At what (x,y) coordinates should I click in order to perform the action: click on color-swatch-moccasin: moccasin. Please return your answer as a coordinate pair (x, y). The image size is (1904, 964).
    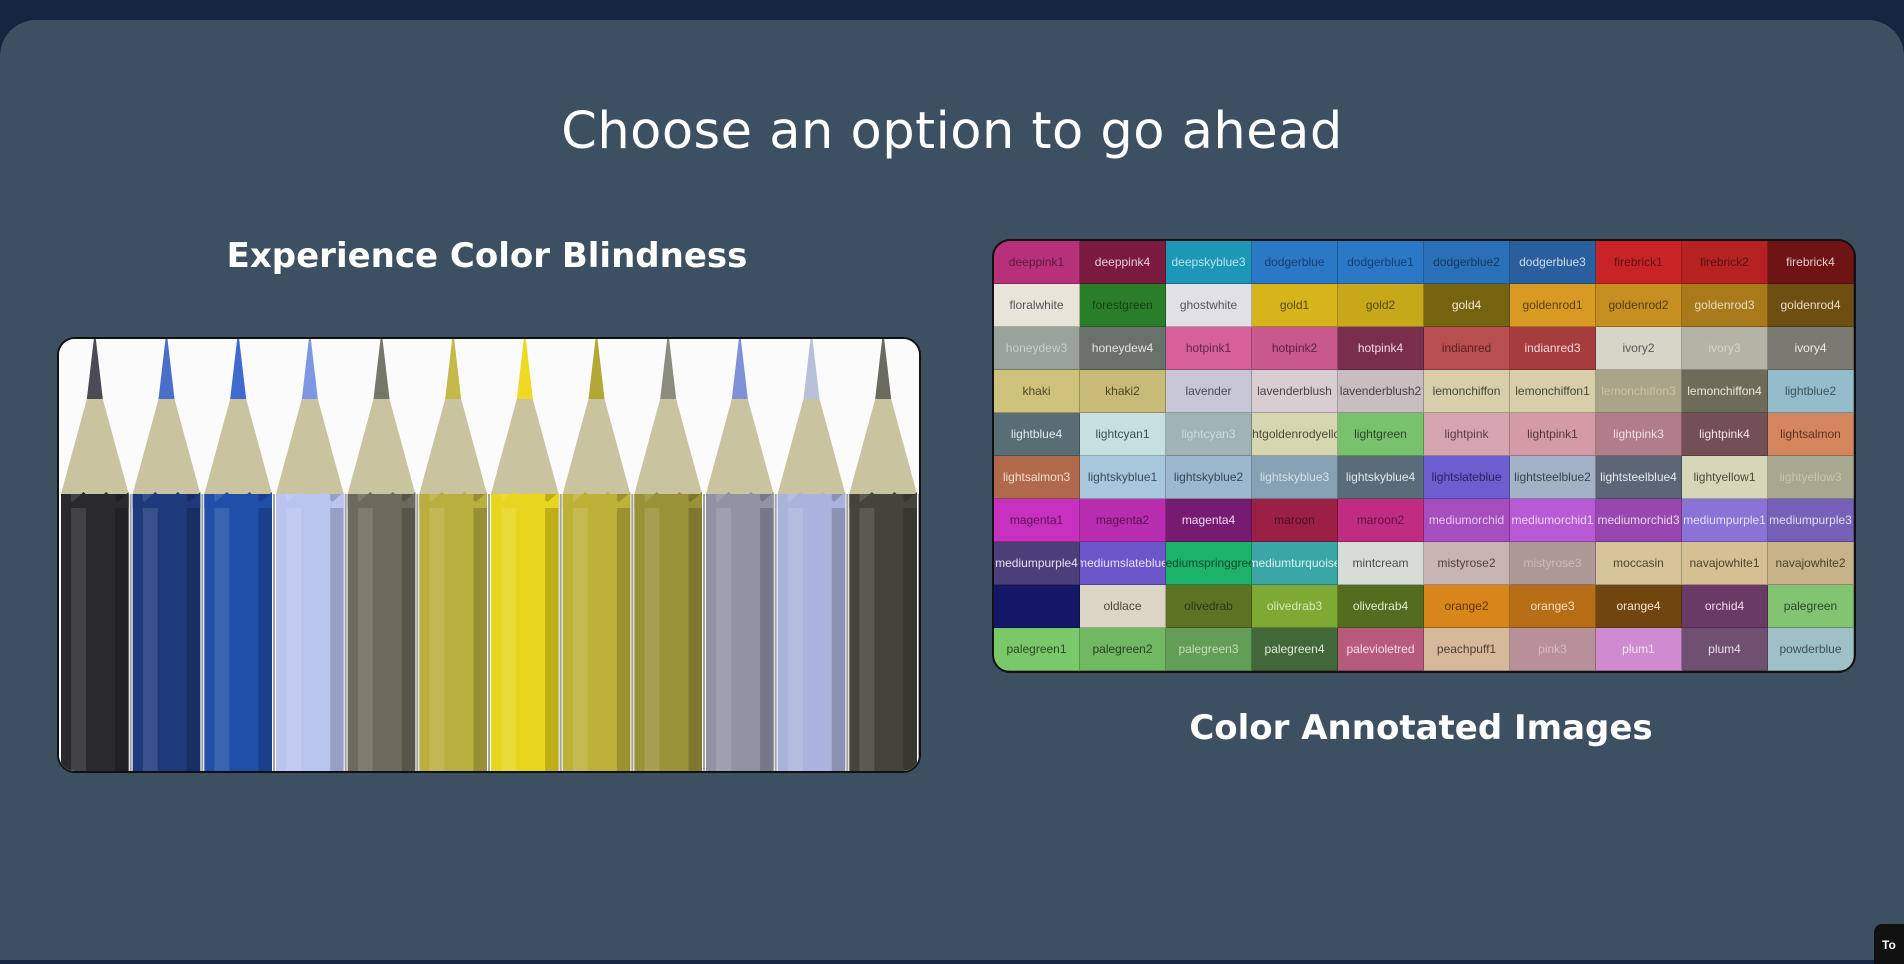
    Looking at the image, I should click on (1639, 563).